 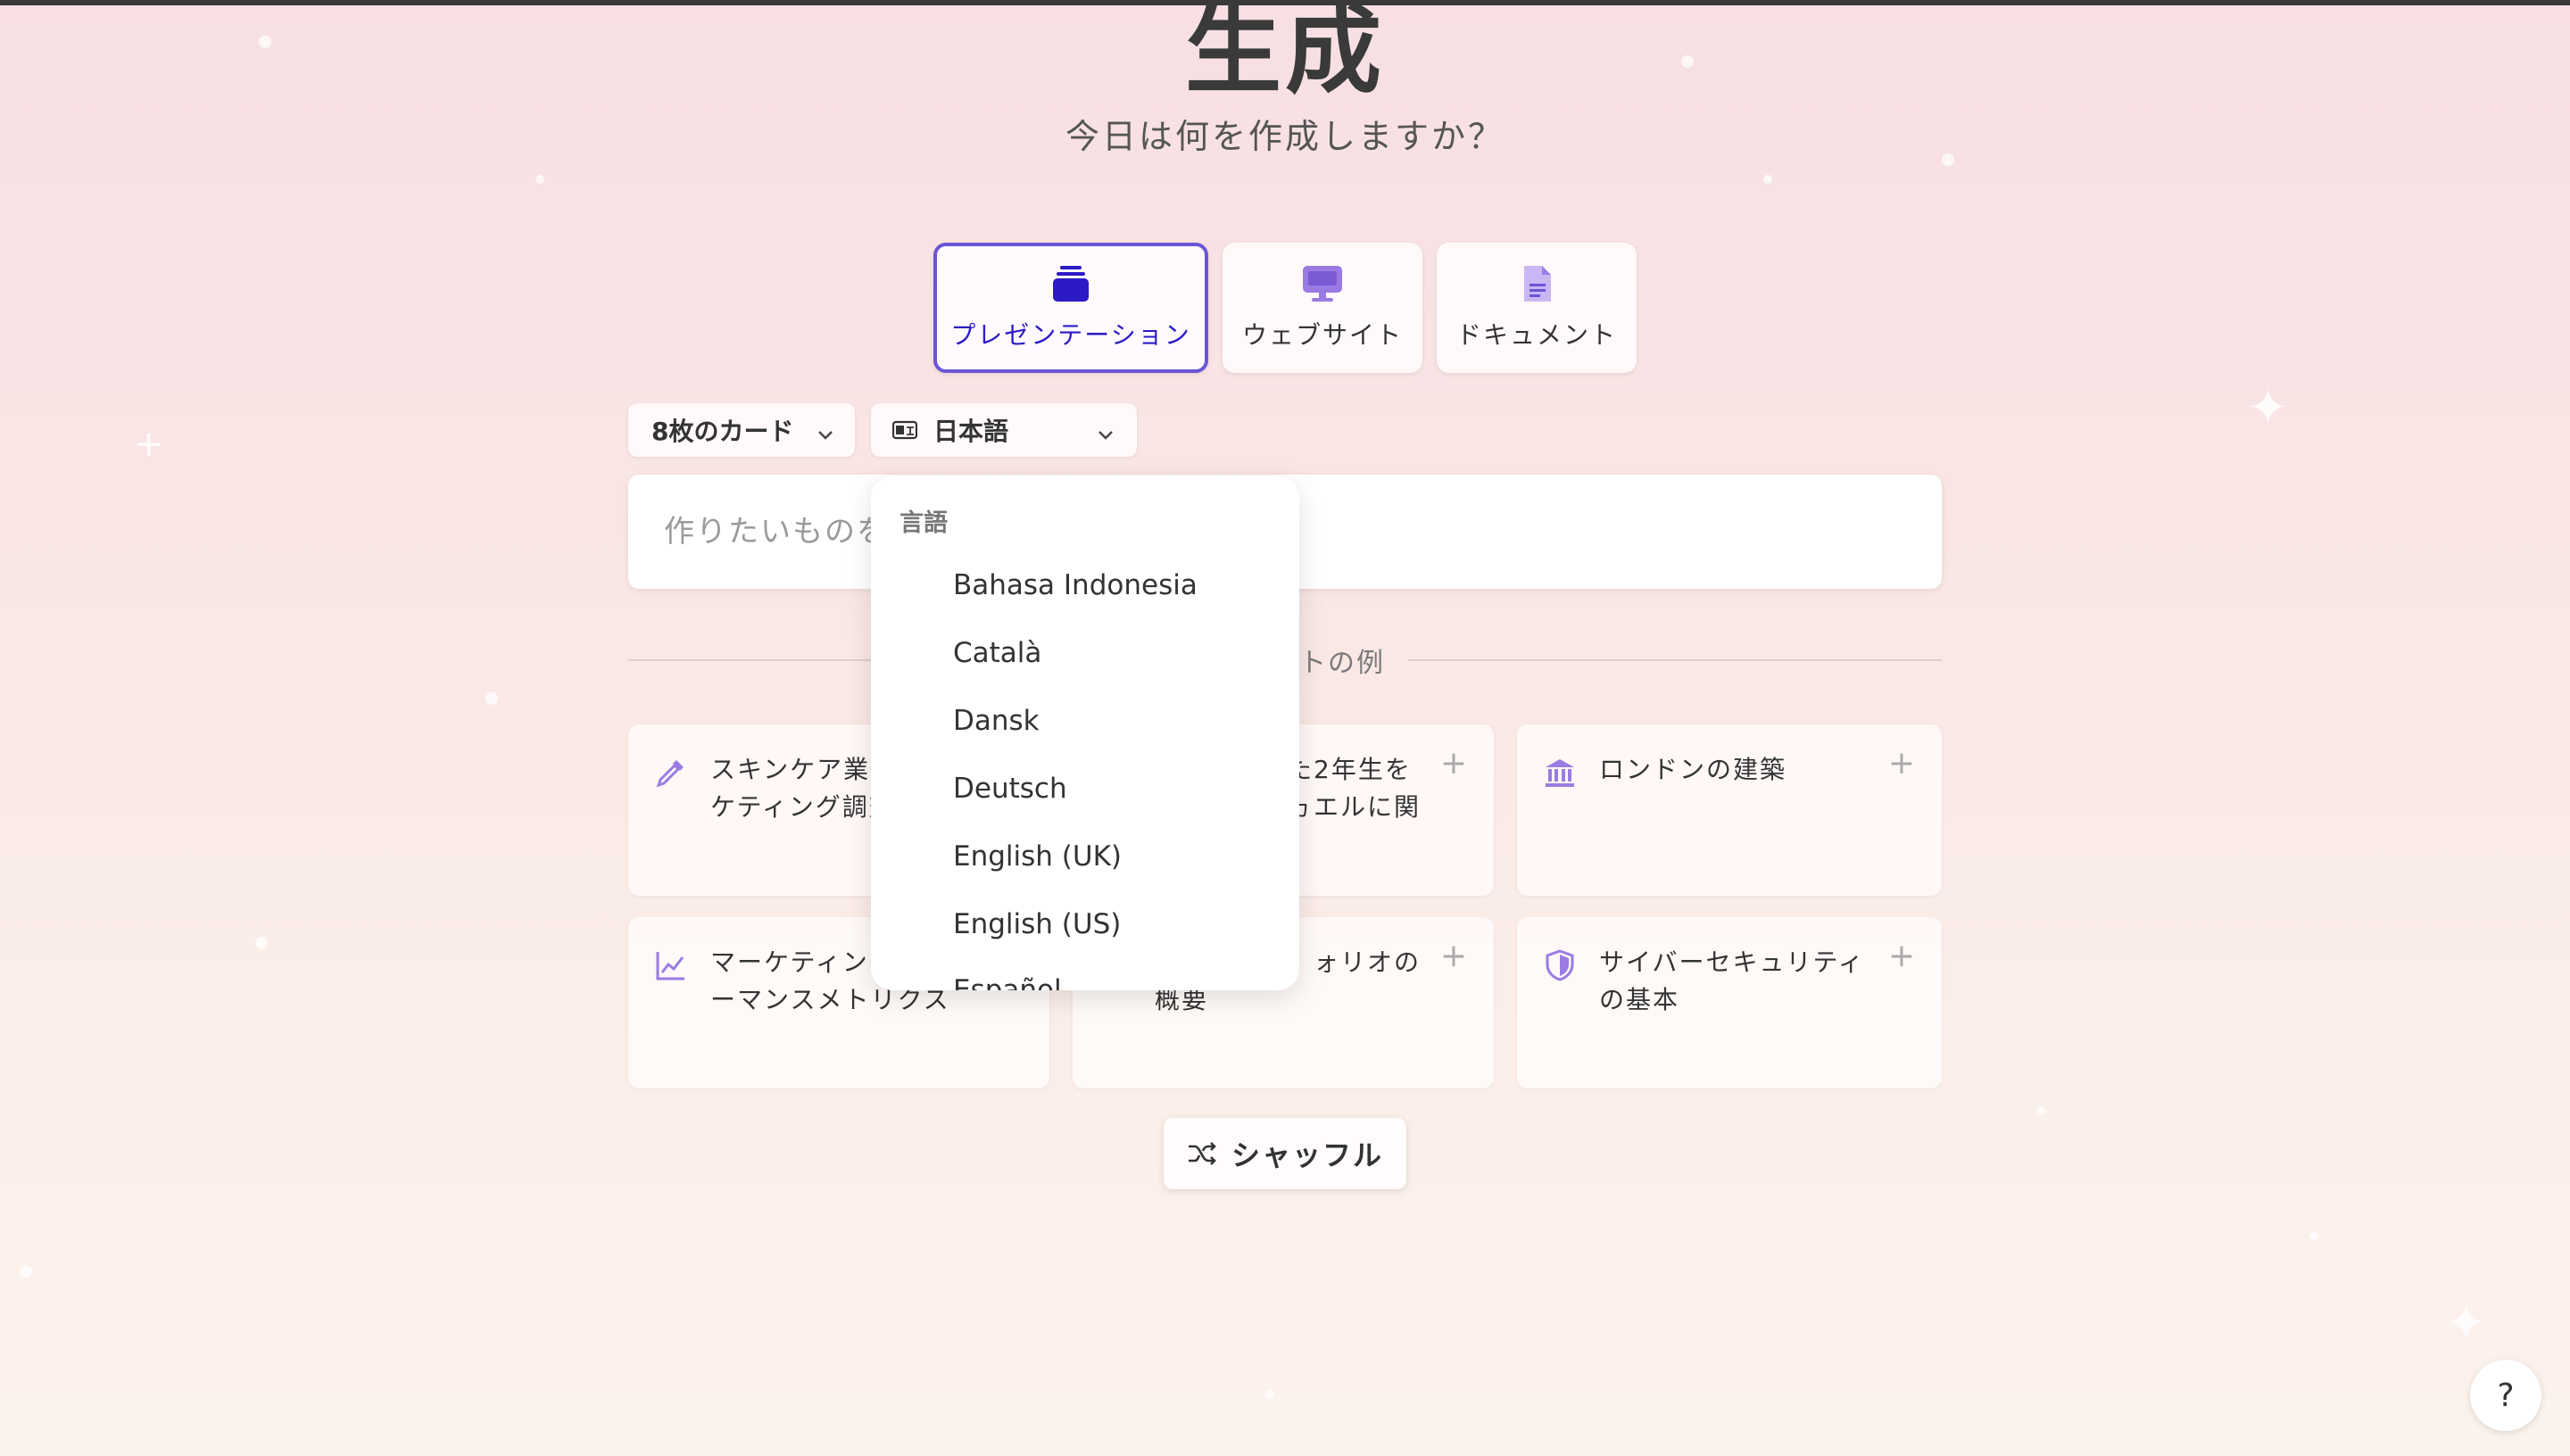 What do you see at coordinates (2506, 1395) in the screenshot?
I see `help-button: ?` at bounding box center [2506, 1395].